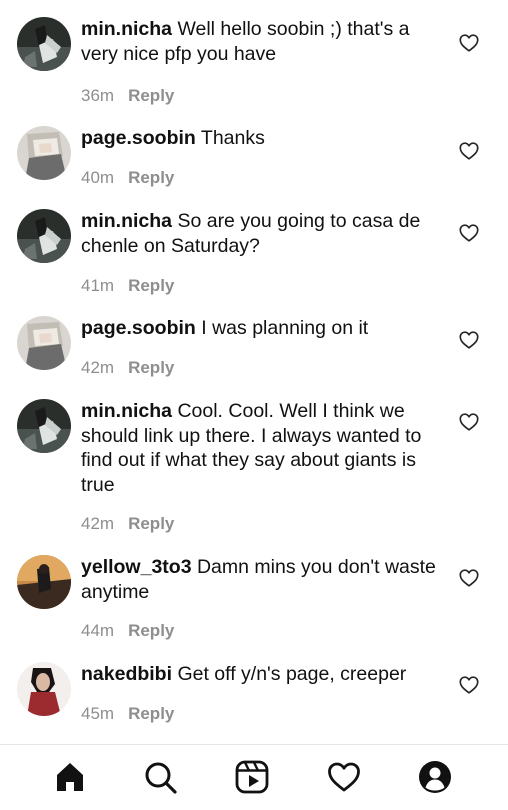 The width and height of the screenshot is (508, 810). I want to click on comment-text: Thanks, so click(232, 138).